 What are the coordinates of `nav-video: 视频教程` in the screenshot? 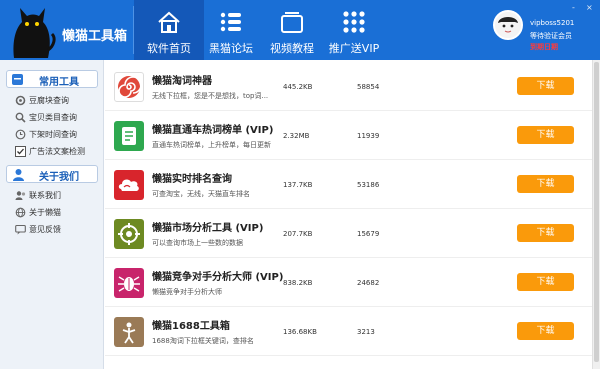 It's located at (292, 30).